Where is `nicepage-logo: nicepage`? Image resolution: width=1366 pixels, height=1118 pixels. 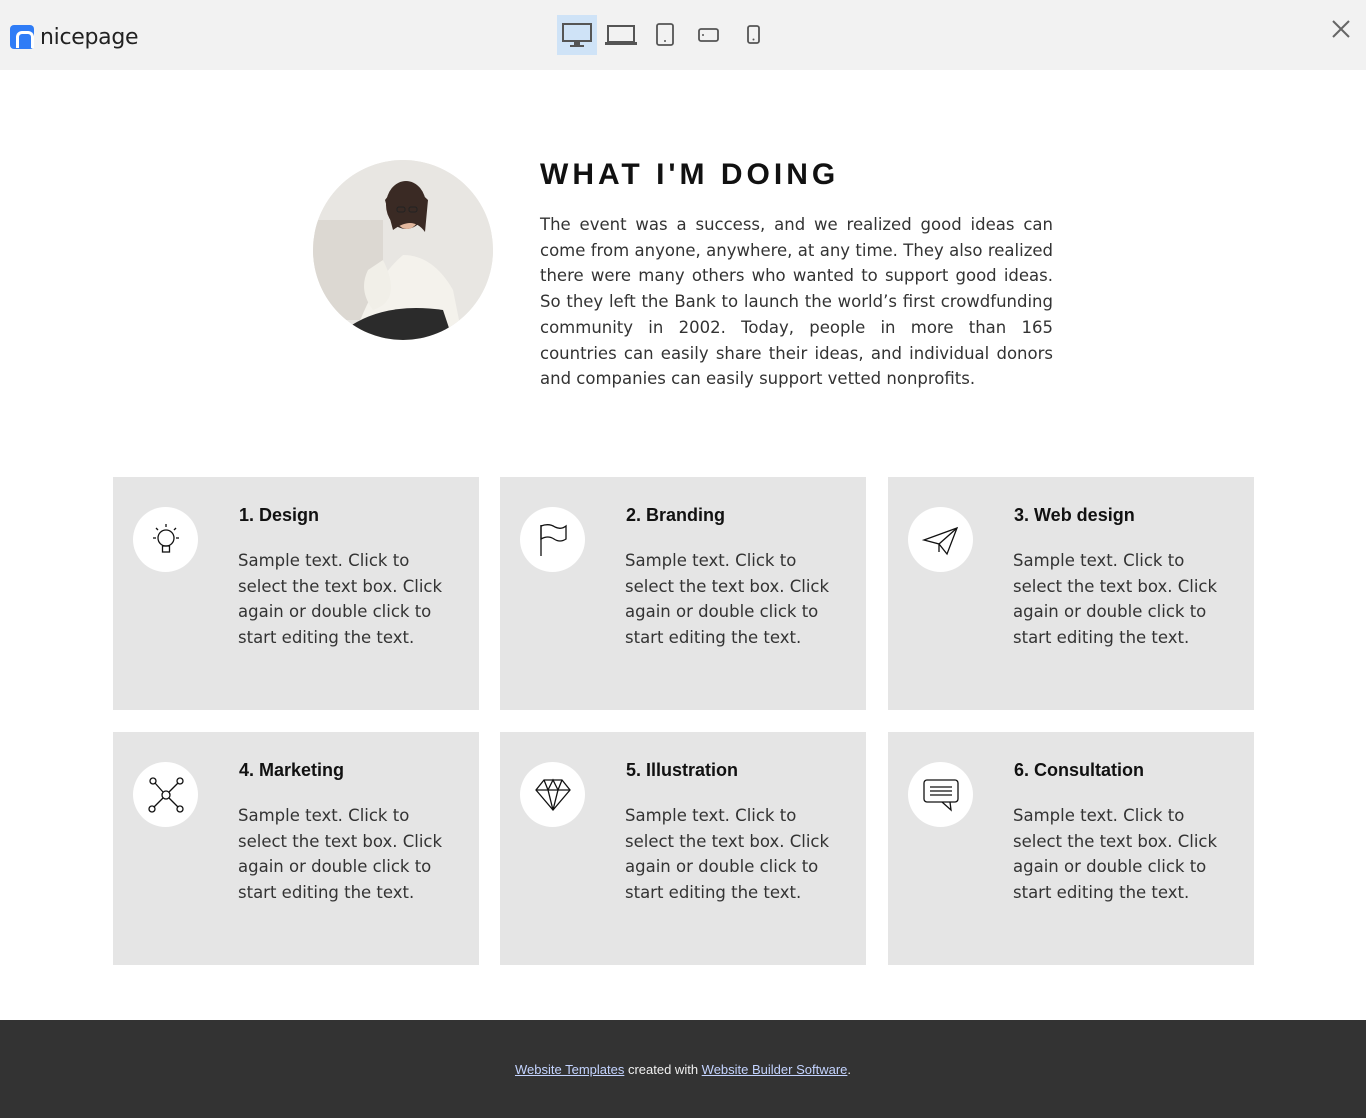
nicepage-logo: nicepage is located at coordinates (74, 37).